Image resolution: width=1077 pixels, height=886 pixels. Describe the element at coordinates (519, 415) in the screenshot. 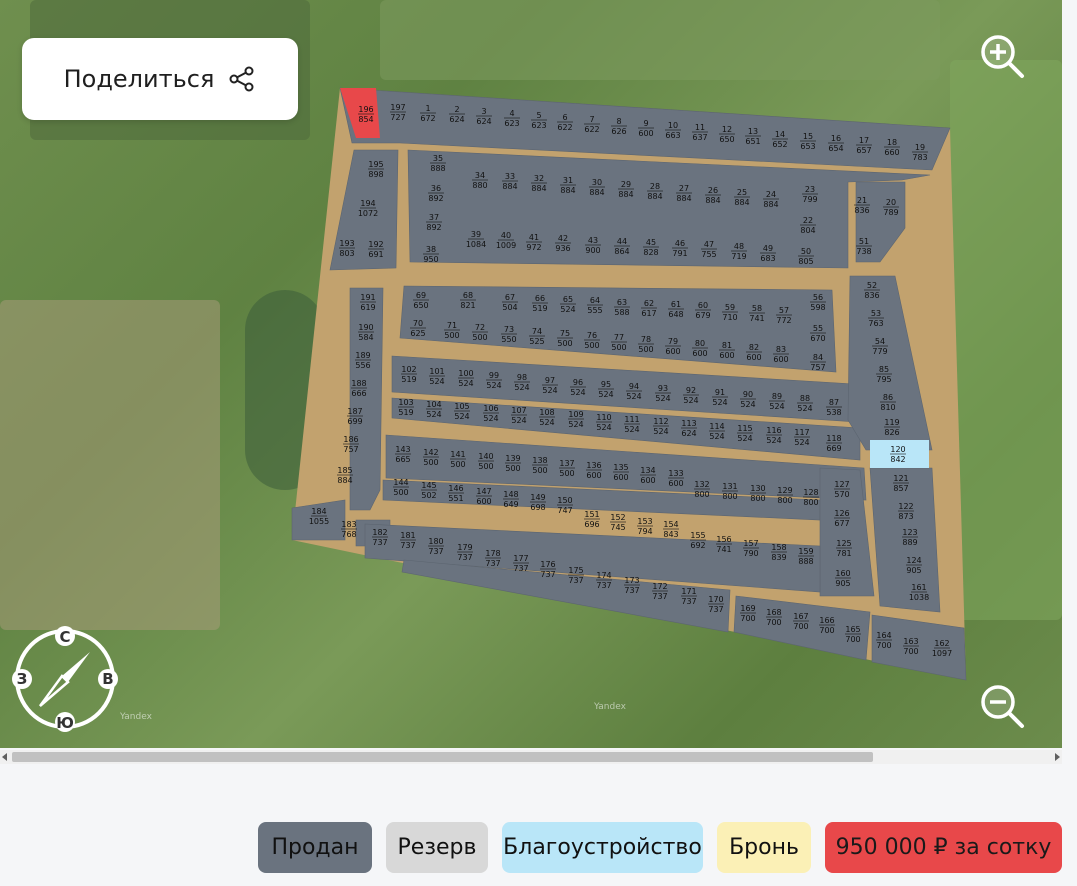

I see `plot-107: 107524` at that location.